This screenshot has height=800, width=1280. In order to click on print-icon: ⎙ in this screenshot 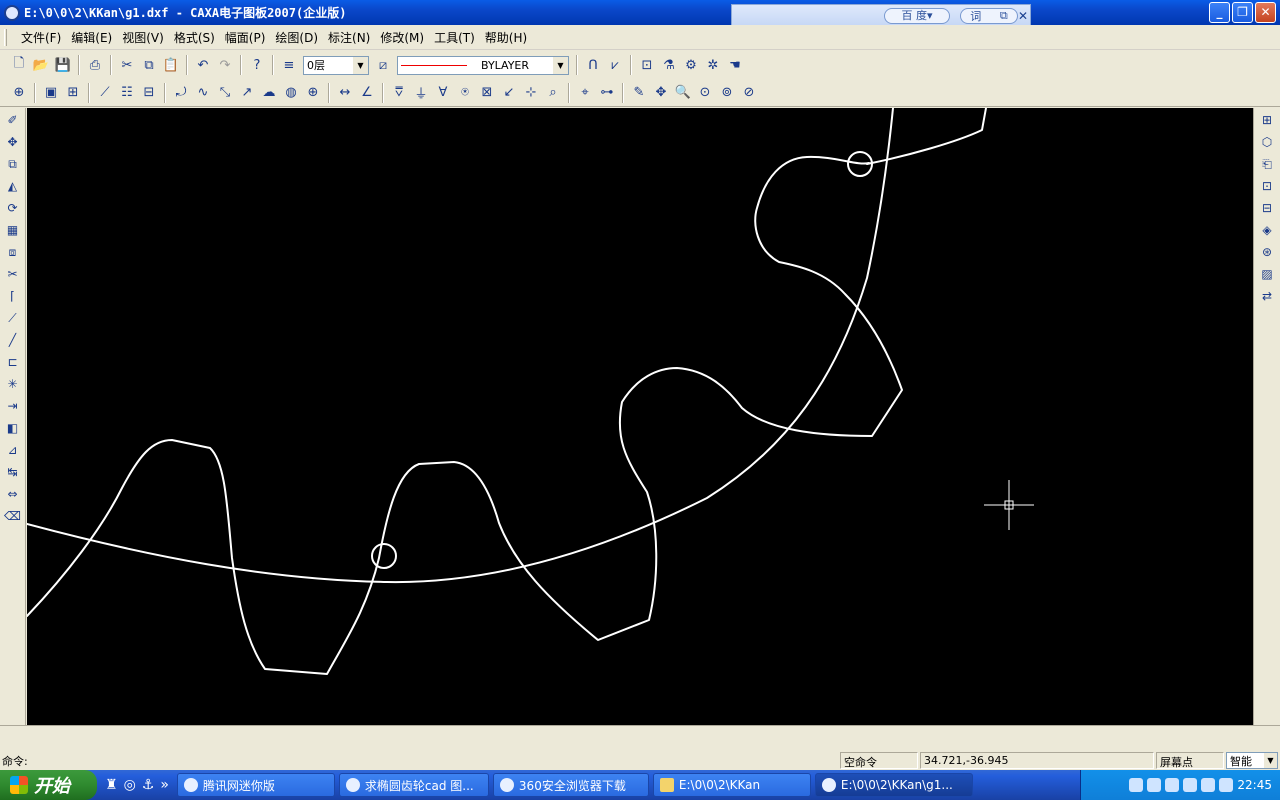, I will do `click(95, 65)`.